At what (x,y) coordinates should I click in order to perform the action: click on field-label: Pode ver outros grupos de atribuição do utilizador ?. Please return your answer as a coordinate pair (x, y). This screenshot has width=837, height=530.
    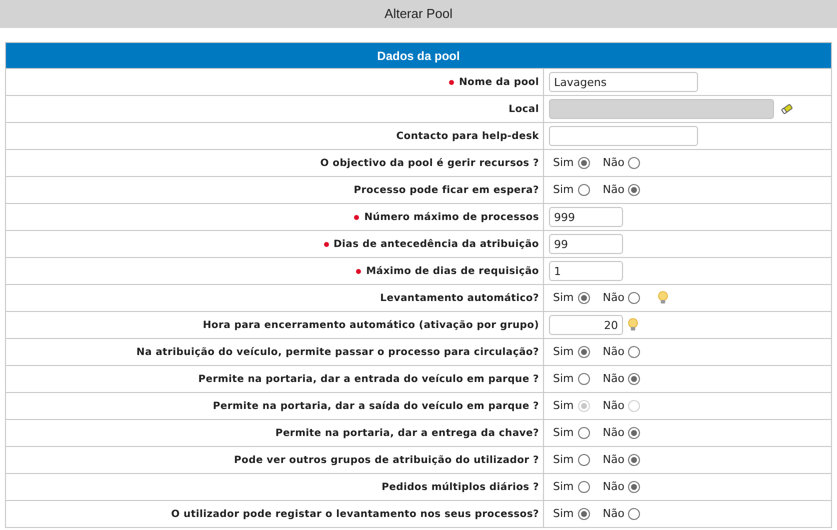
    Looking at the image, I should click on (386, 461).